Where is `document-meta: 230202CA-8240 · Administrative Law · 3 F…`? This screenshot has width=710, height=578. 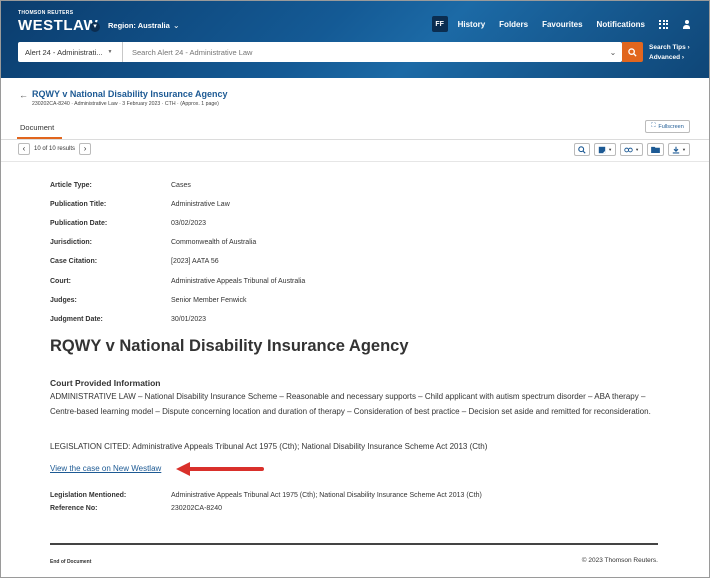
document-meta: 230202CA-8240 · Administrative Law · 3 F… is located at coordinates (125, 104).